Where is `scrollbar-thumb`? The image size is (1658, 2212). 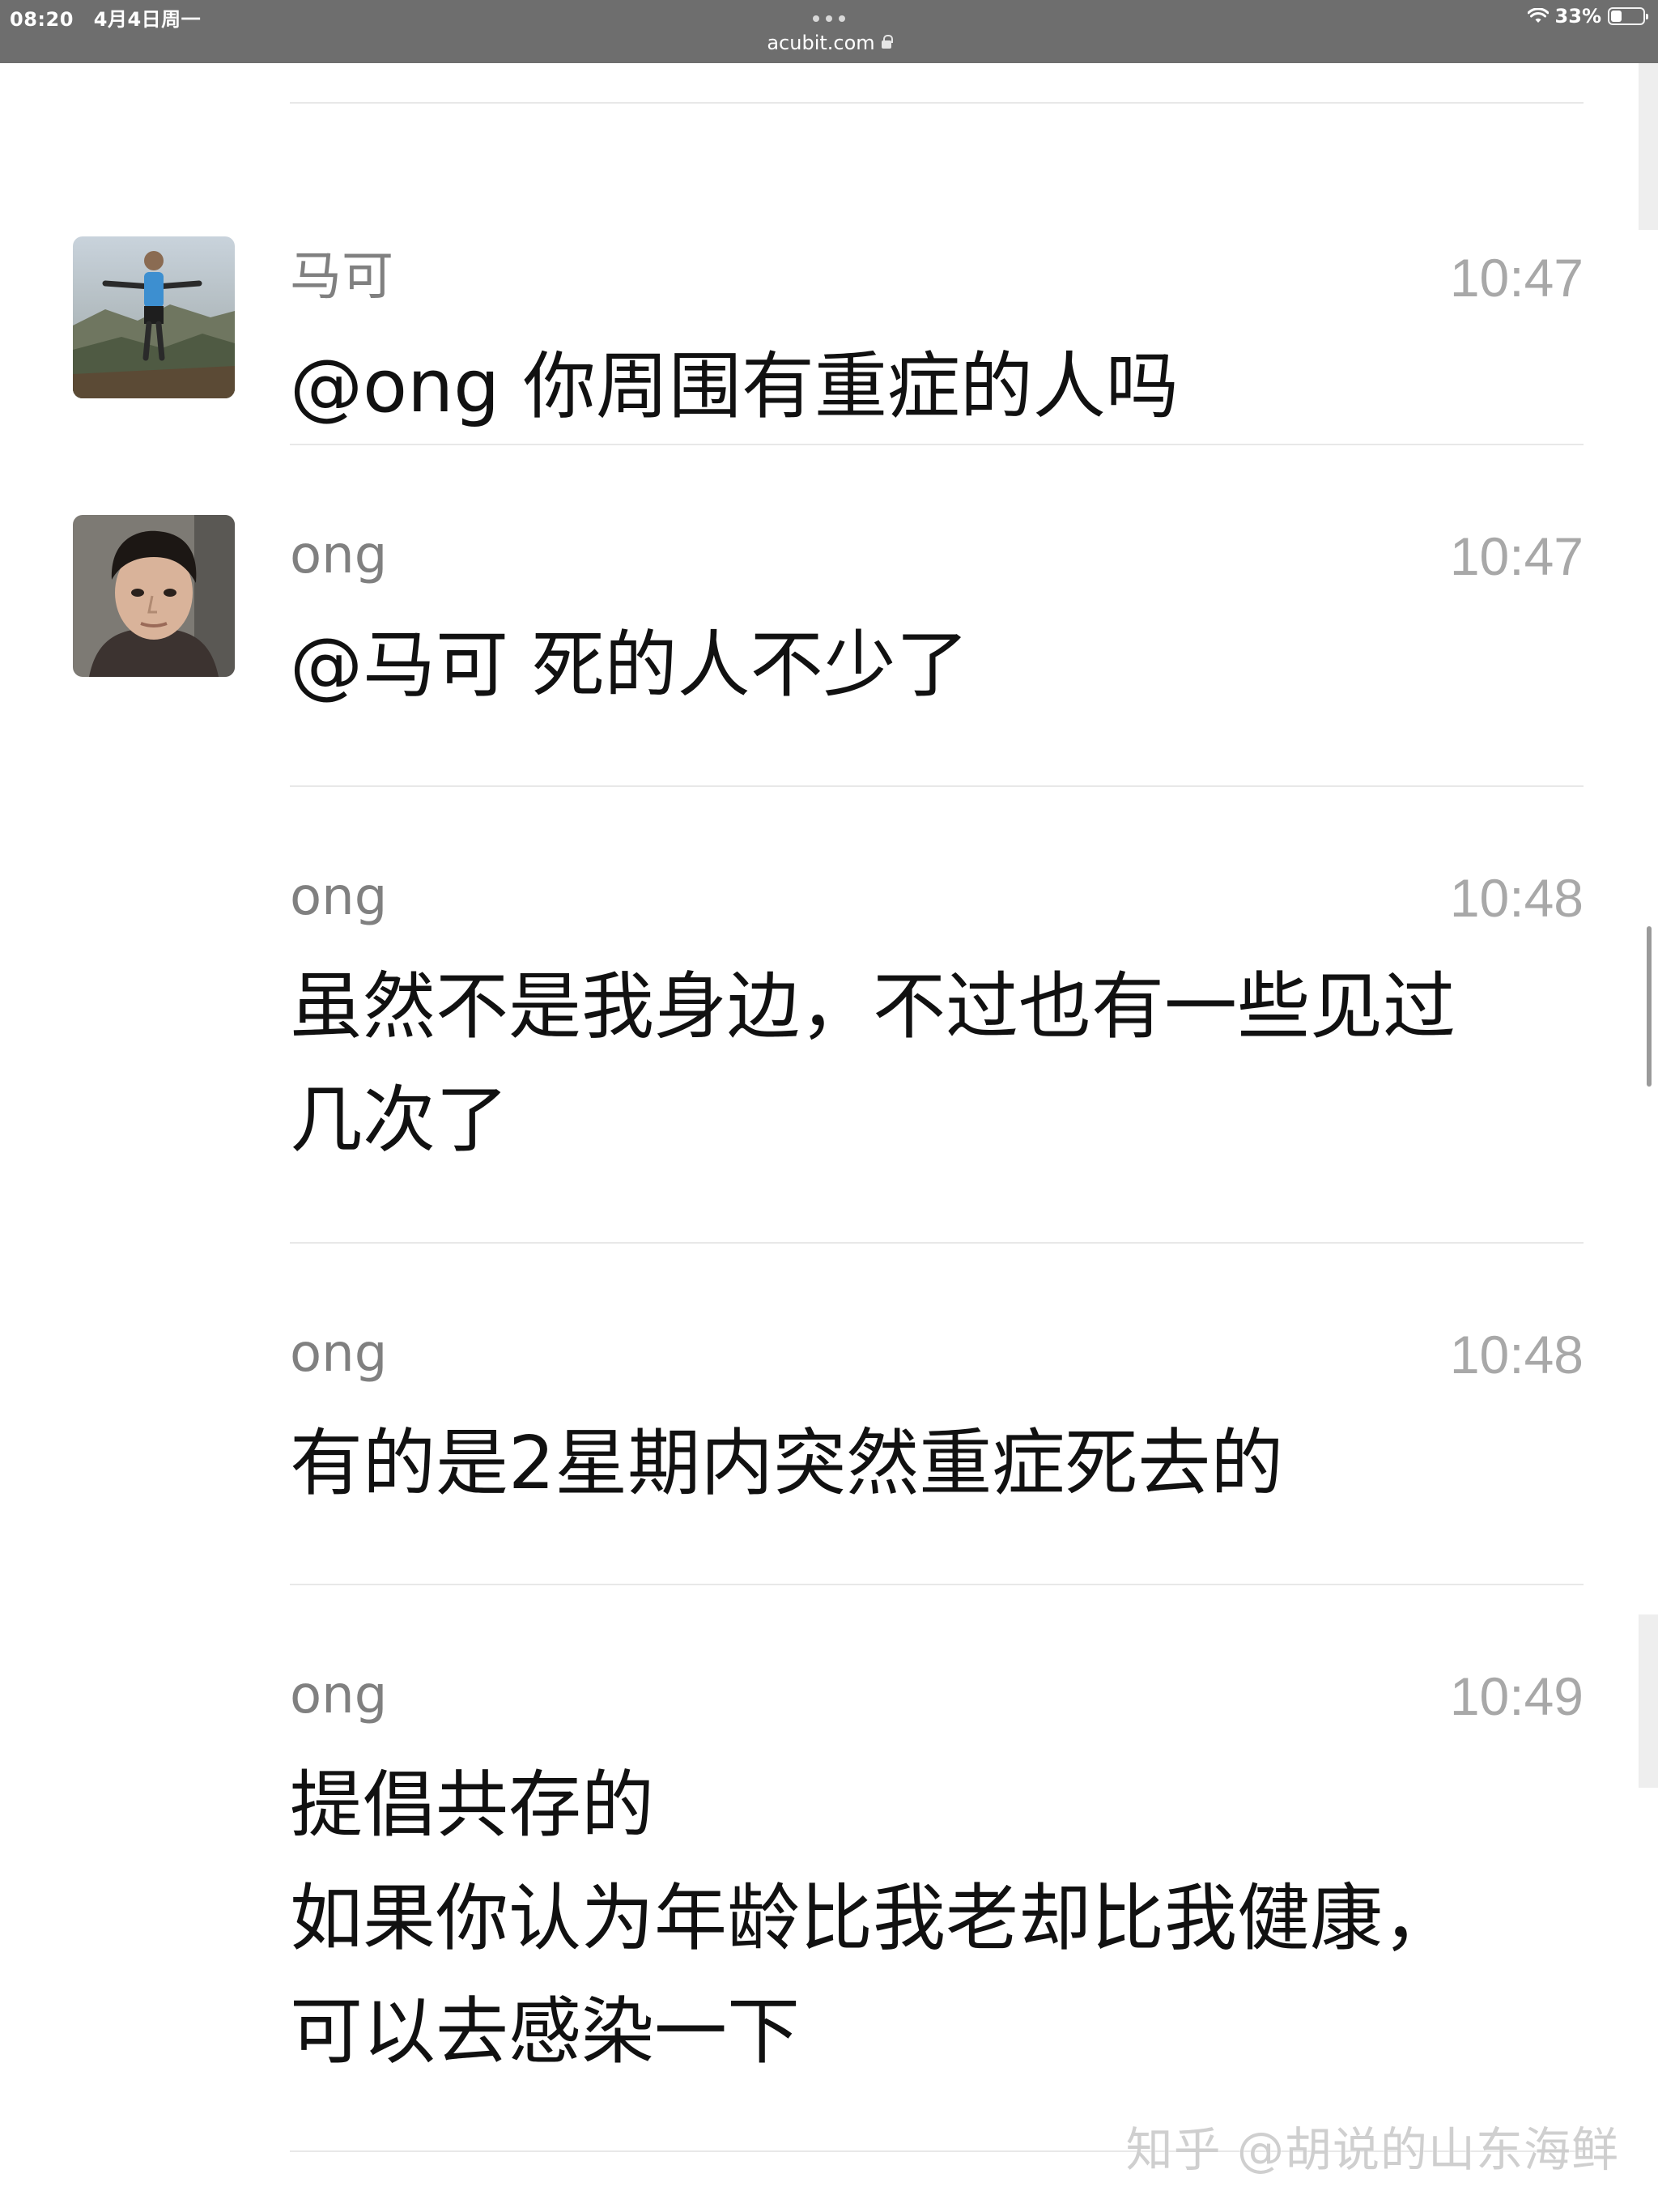
scrollbar-thumb is located at coordinates (1649, 1007).